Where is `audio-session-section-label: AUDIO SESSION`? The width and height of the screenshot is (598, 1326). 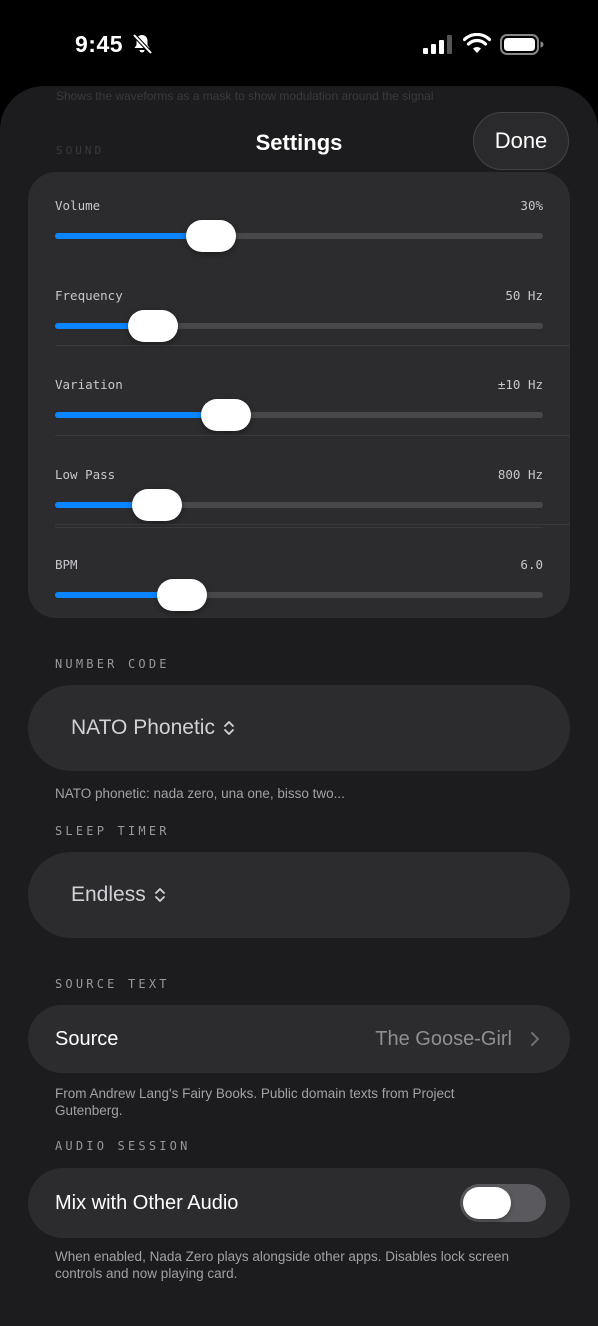 audio-session-section-label: AUDIO SESSION is located at coordinates (123, 1146).